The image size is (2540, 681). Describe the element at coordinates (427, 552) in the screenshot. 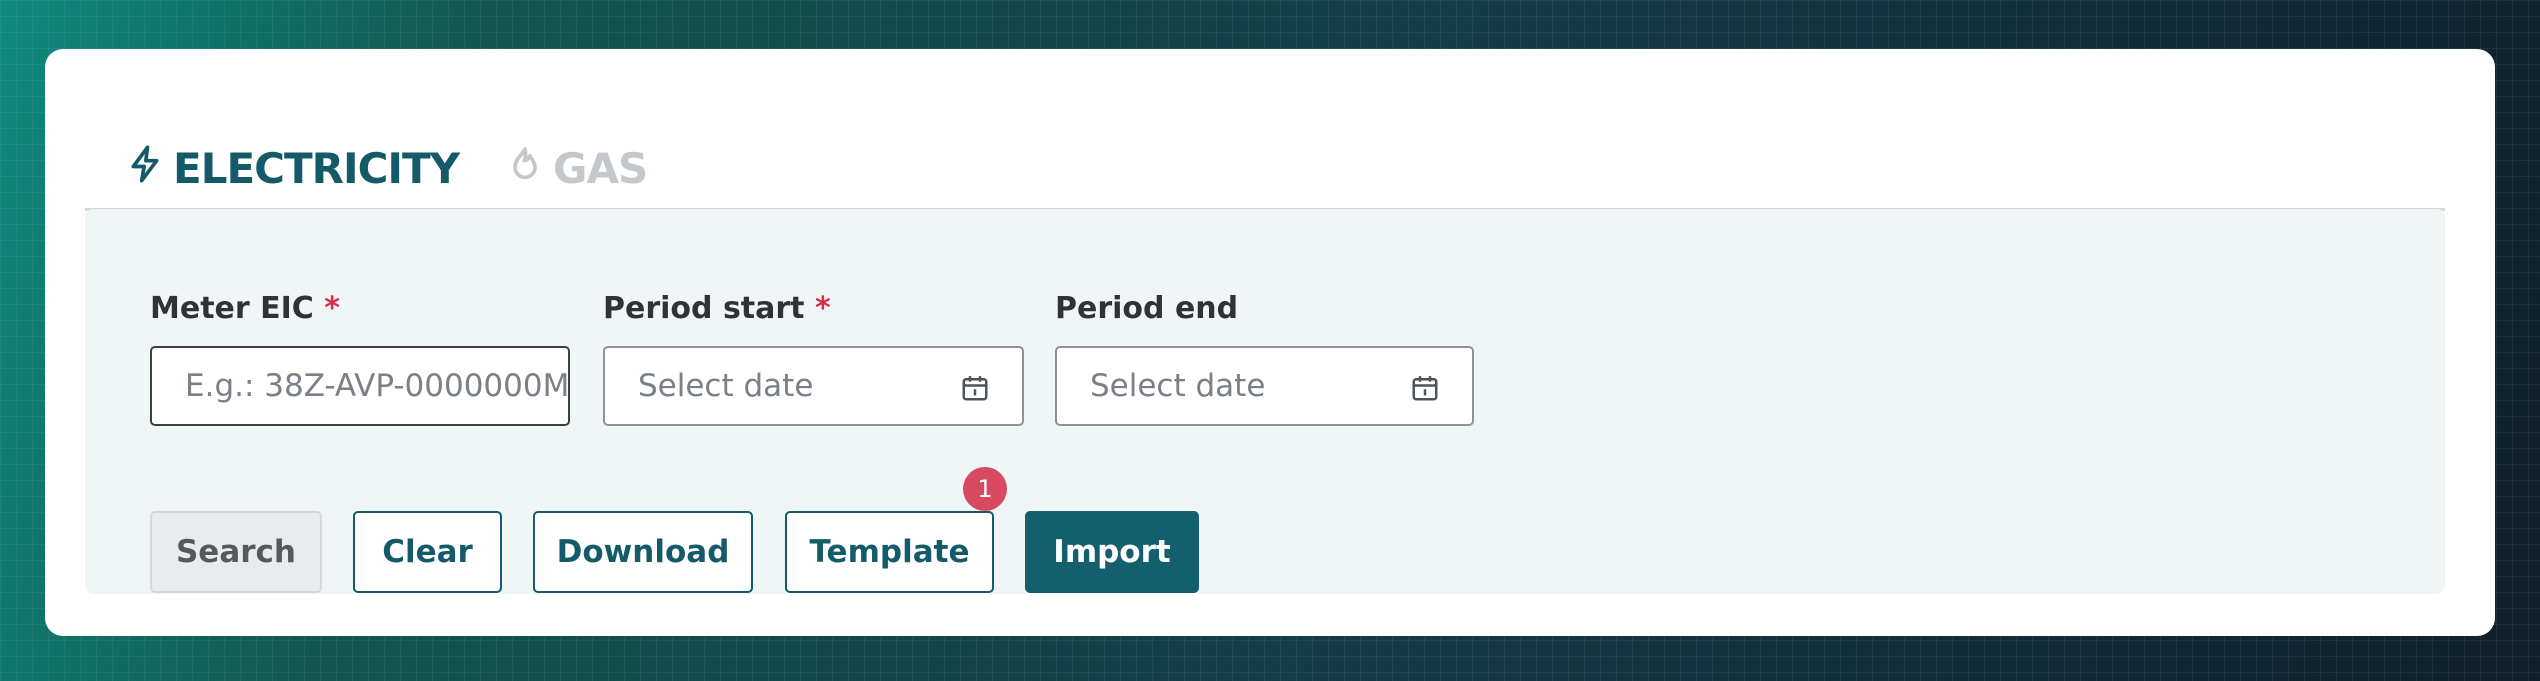

I see `clear-button: Clear` at that location.